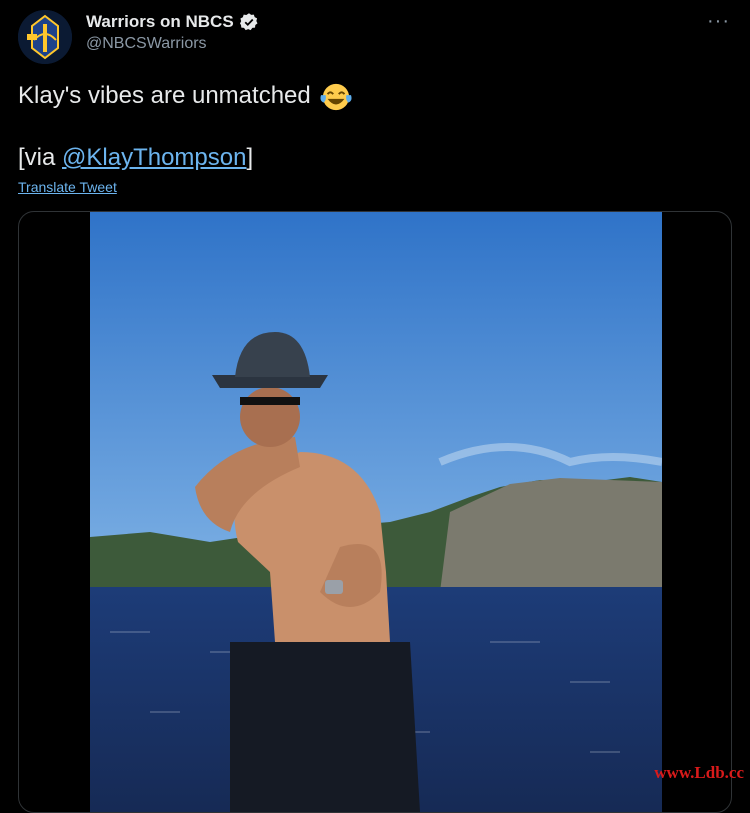 The width and height of the screenshot is (750, 813). What do you see at coordinates (45, 37) in the screenshot?
I see `avatar` at bounding box center [45, 37].